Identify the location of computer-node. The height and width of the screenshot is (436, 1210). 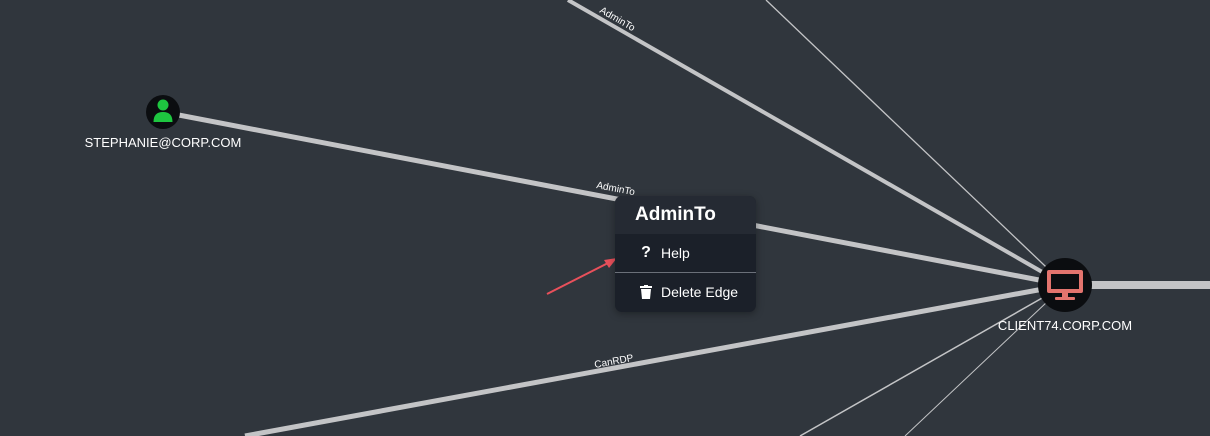
(1065, 285).